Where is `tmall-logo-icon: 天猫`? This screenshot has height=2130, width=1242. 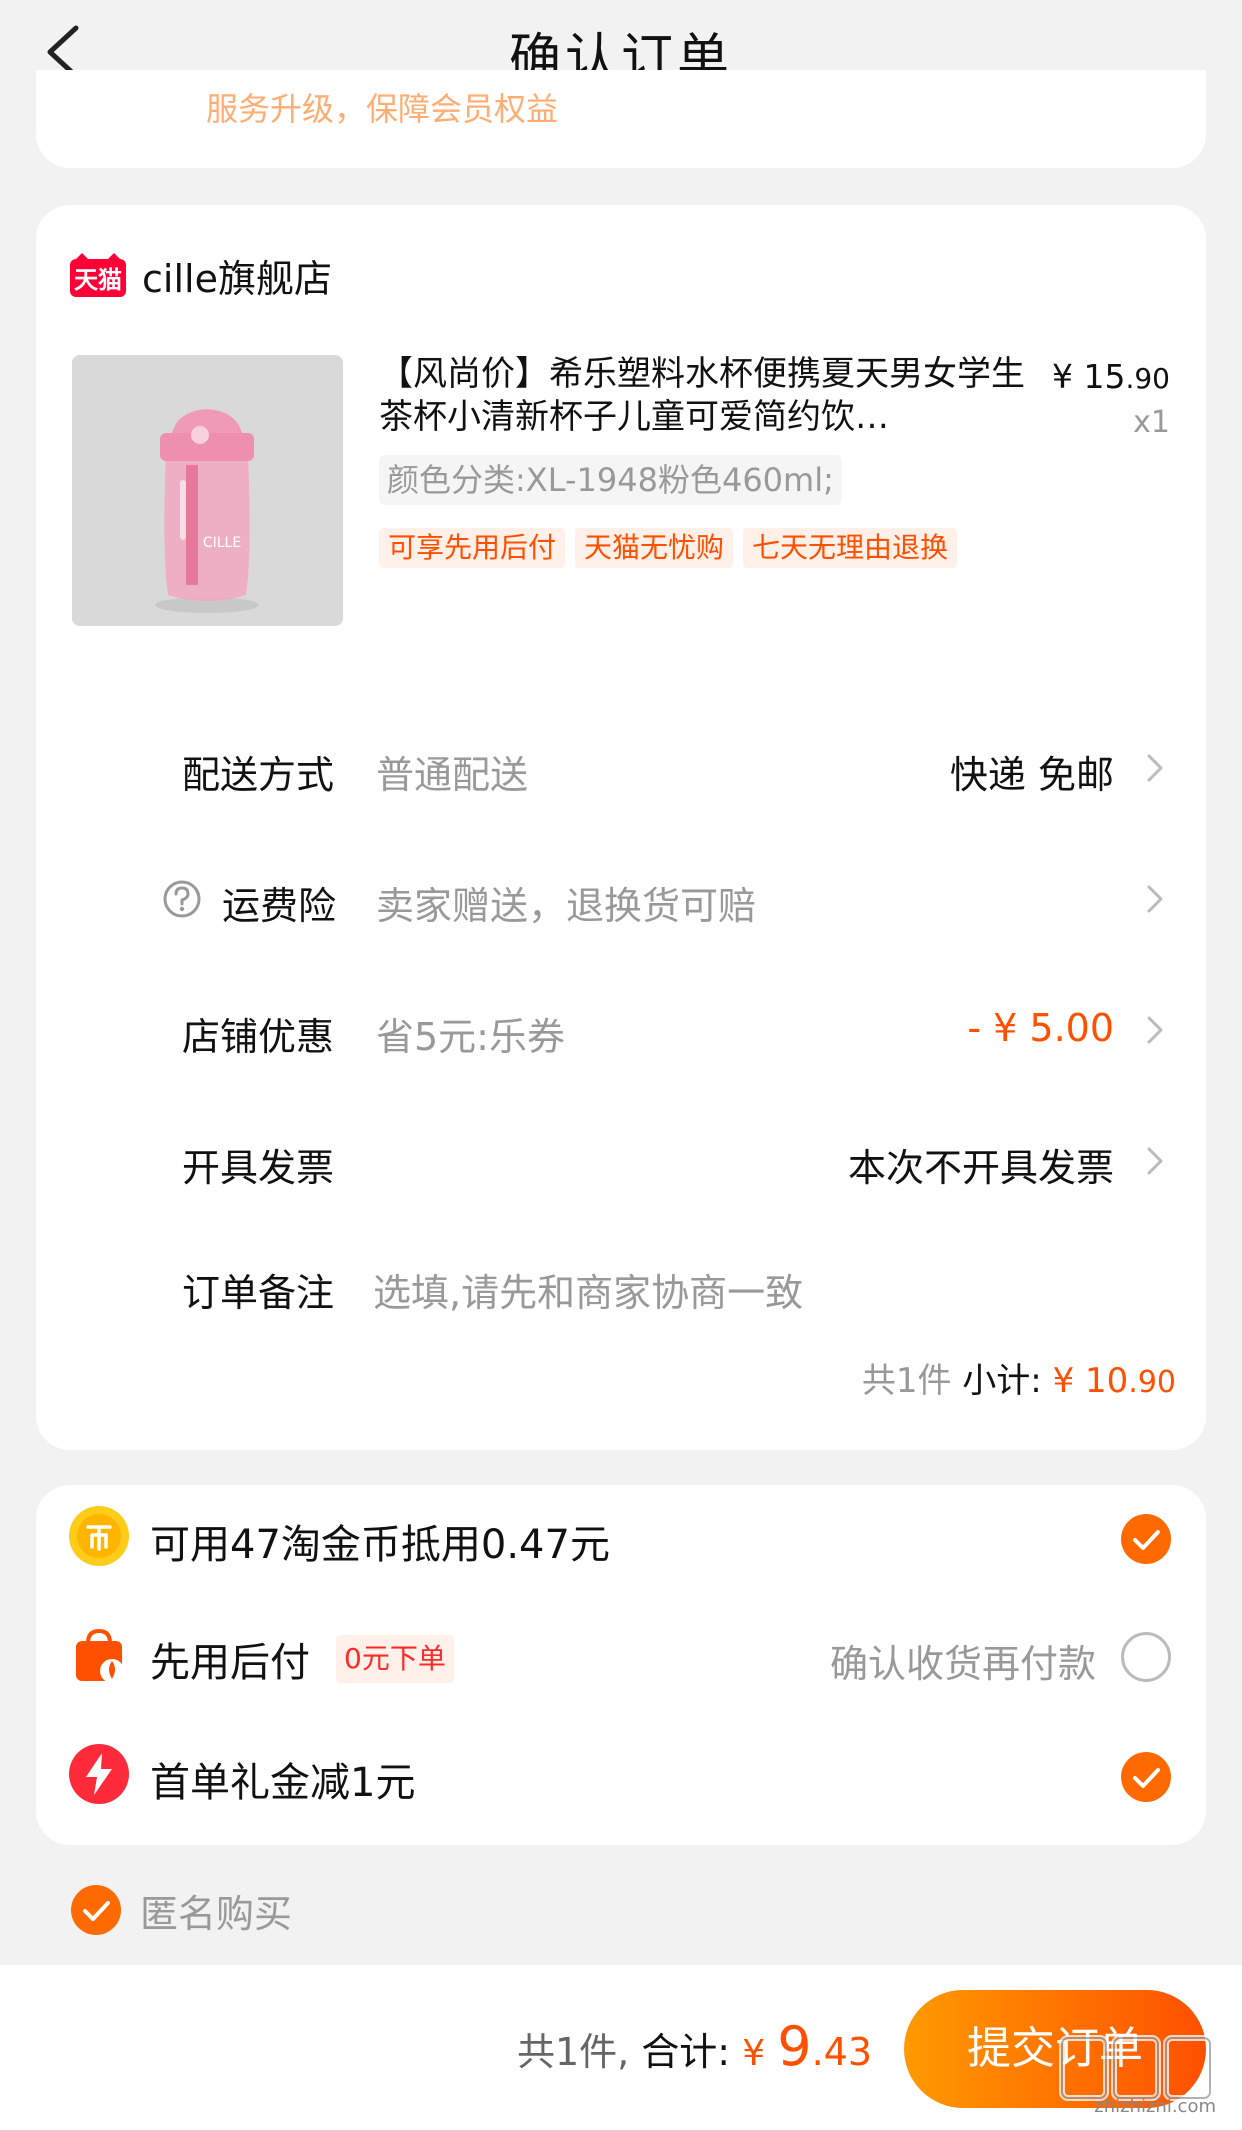 tmall-logo-icon: 天猫 is located at coordinates (98, 275).